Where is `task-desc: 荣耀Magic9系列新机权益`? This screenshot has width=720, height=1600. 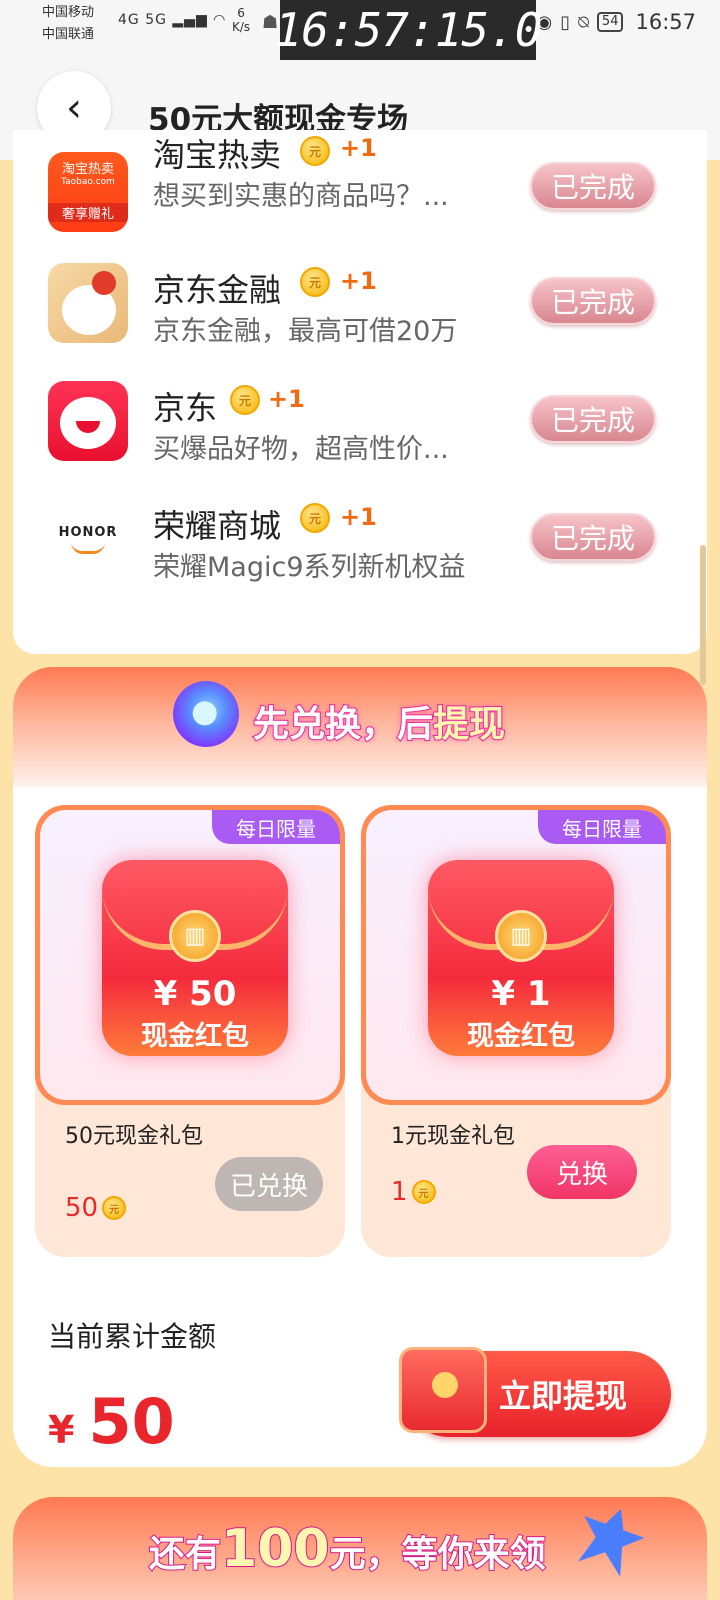
task-desc: 荣耀Magic9系列新机权益 is located at coordinates (309, 567).